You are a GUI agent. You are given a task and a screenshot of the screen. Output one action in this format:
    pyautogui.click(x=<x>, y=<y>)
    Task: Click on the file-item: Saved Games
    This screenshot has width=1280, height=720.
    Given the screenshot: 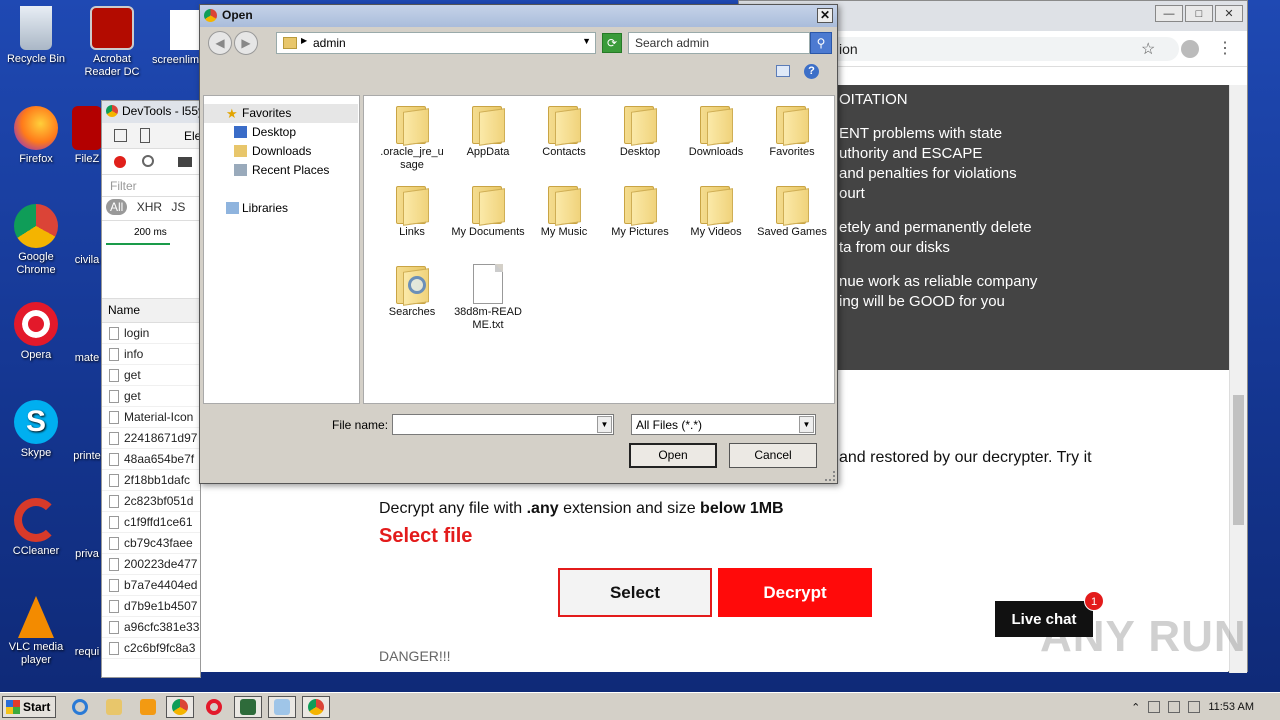 What is the action you would take?
    pyautogui.click(x=792, y=210)
    